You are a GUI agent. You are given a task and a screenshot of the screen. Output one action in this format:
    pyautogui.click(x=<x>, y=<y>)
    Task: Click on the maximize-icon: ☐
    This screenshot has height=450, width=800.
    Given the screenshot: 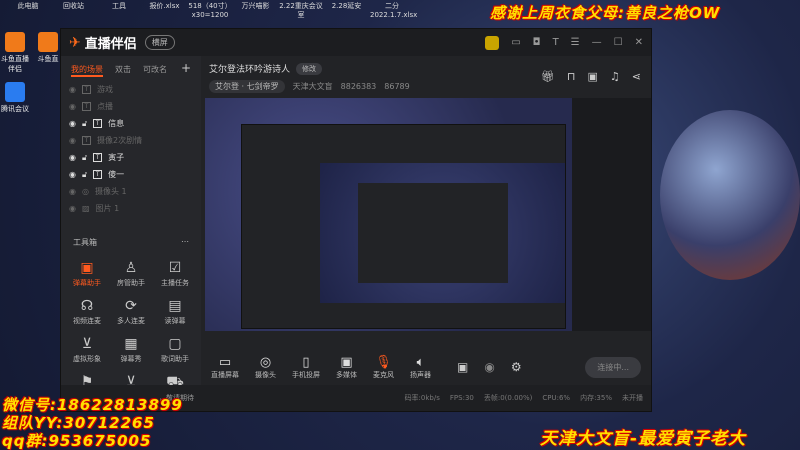 What is the action you would take?
    pyautogui.click(x=618, y=42)
    